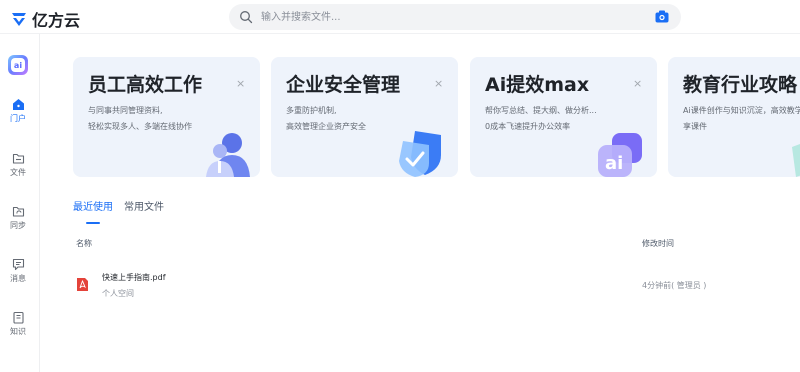  I want to click on table-row: 快速上手指南.pdf 个人空间 4分钟前( 管理员 ), so click(432, 286).